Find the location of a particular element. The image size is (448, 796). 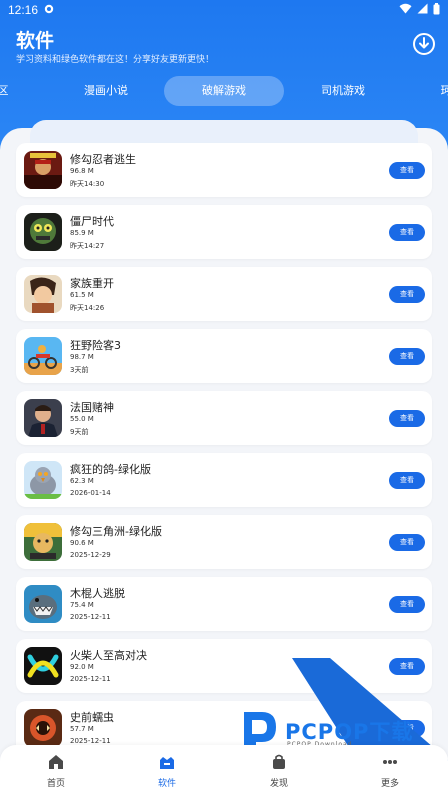

status-time: 12:16 is located at coordinates (23, 10).